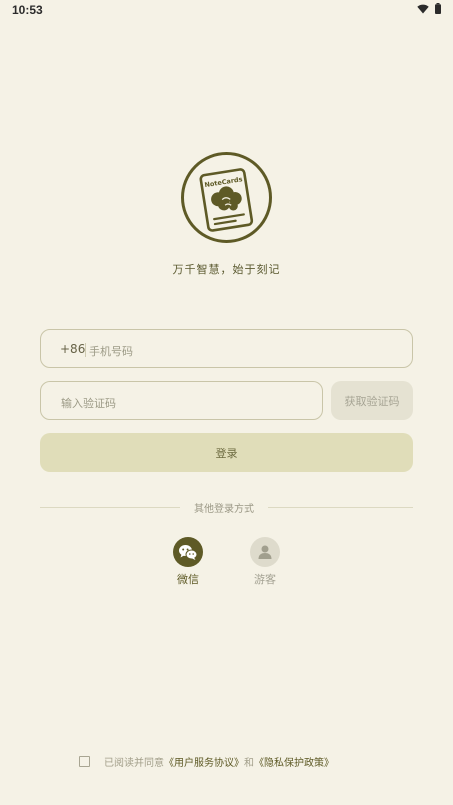  I want to click on country-code-divider, so click(85, 350).